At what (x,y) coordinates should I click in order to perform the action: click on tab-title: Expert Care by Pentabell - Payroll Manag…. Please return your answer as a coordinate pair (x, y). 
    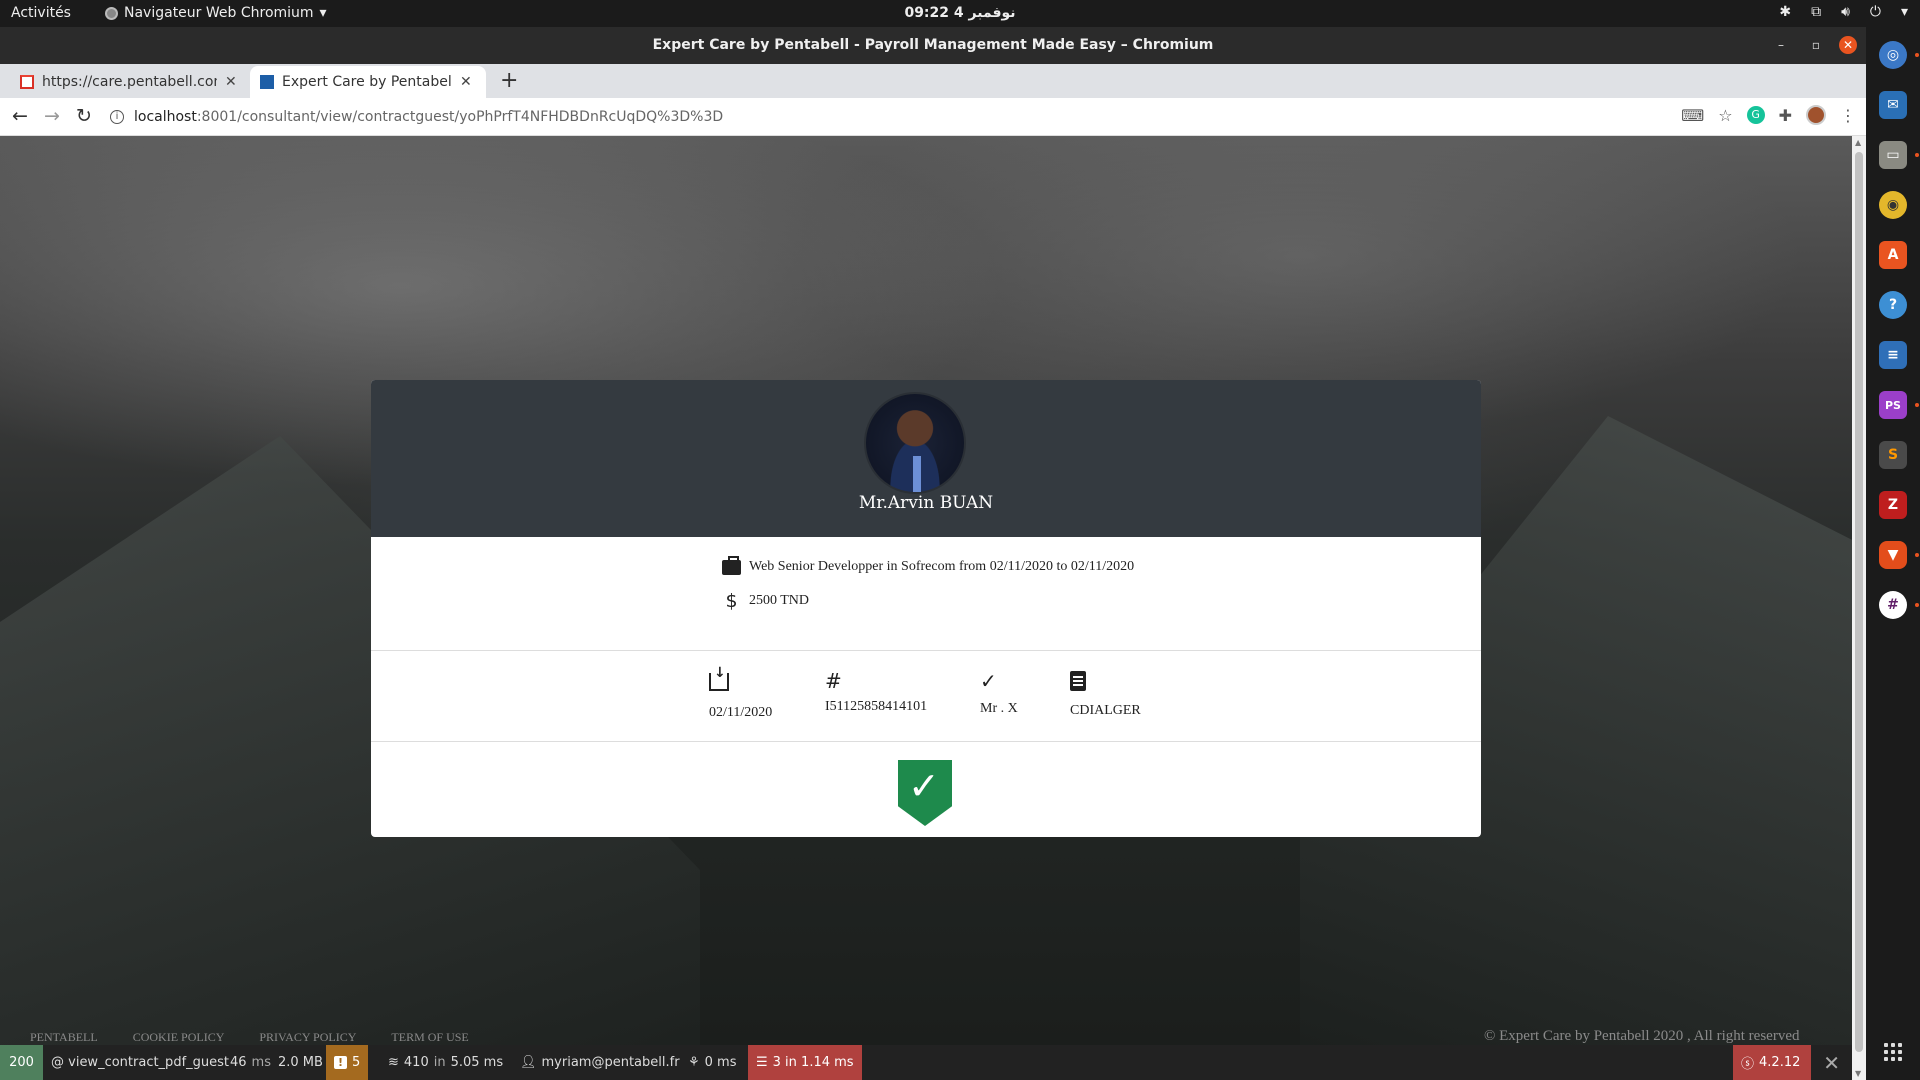
    Looking at the image, I should click on (367, 82).